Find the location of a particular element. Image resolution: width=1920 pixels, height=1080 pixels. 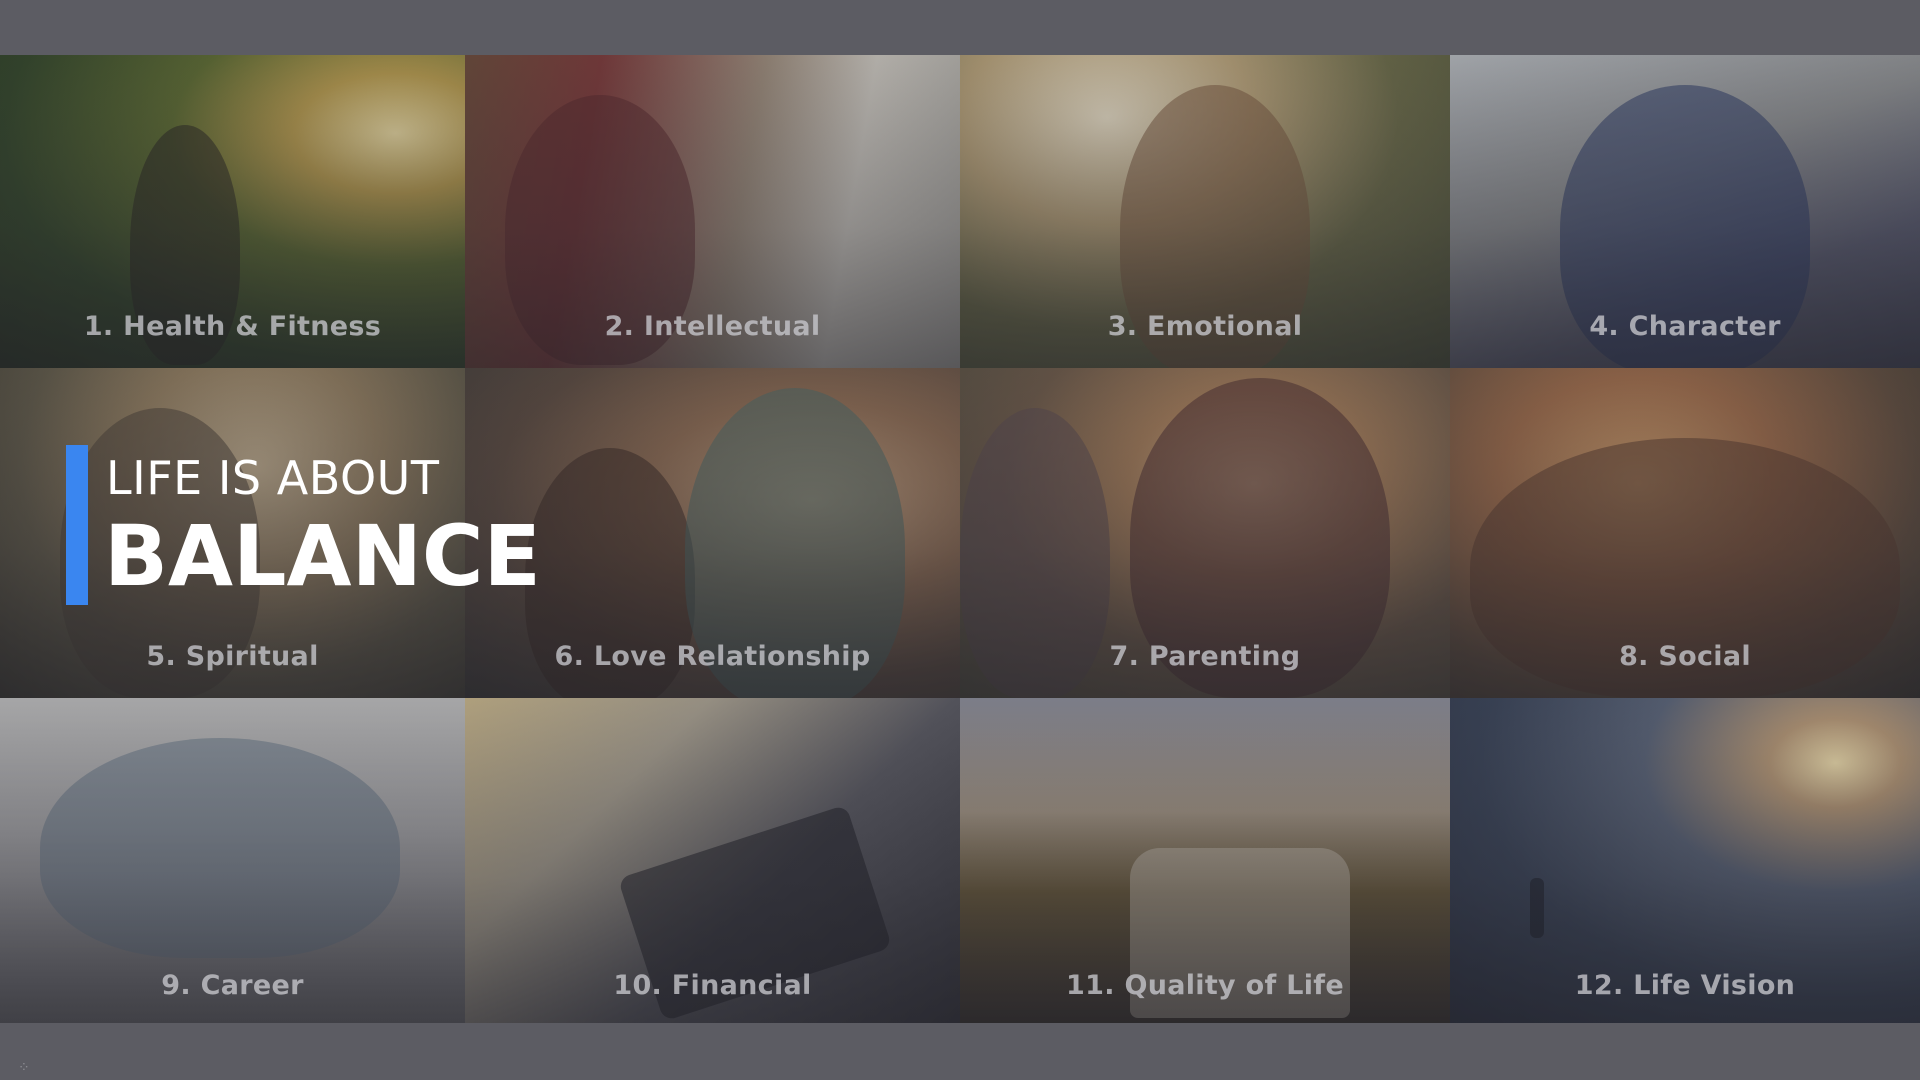

tile-label: 9. Career is located at coordinates (232, 985).